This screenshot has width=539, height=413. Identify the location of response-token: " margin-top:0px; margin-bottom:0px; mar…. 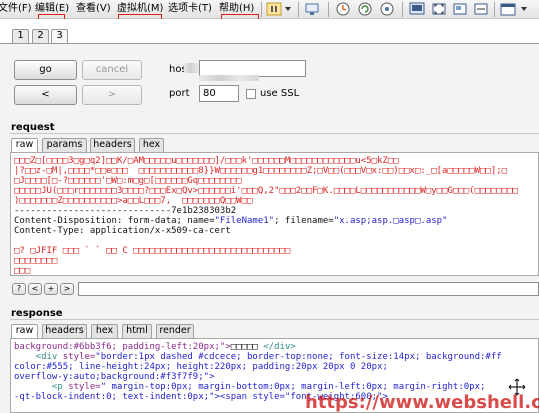
(293, 387).